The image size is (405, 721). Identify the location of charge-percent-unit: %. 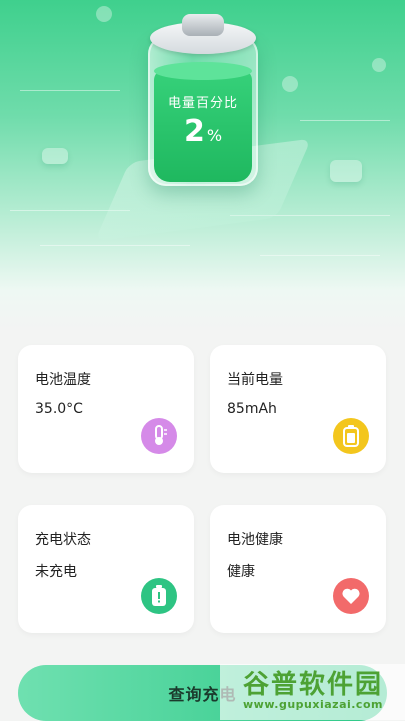
(214, 135).